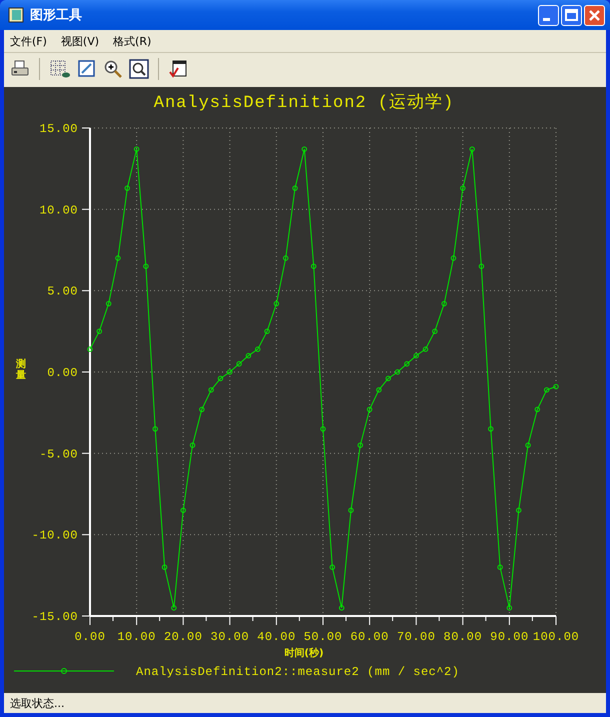  What do you see at coordinates (132, 41) in the screenshot?
I see `menu-item: 格式(R)` at bounding box center [132, 41].